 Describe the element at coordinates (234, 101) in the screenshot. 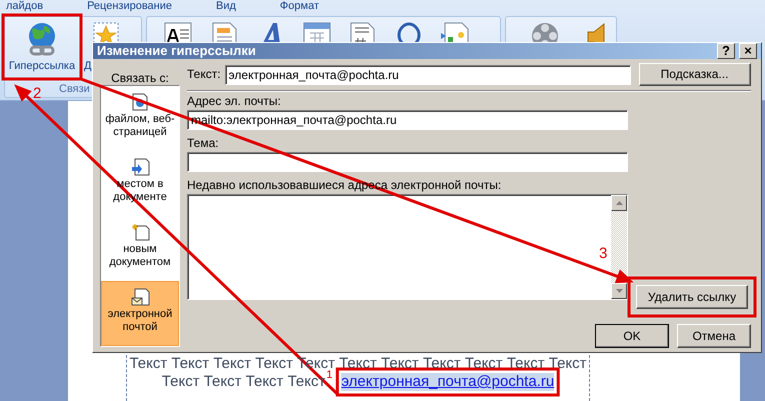

I see `field-label: Адрес эл. почты:` at that location.